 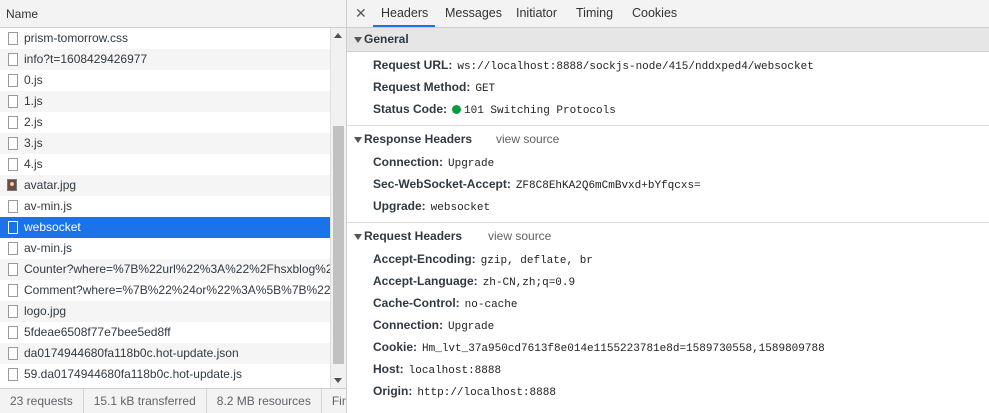 I want to click on request-header-row: Cache-Control: no-cache, so click(x=668, y=303).